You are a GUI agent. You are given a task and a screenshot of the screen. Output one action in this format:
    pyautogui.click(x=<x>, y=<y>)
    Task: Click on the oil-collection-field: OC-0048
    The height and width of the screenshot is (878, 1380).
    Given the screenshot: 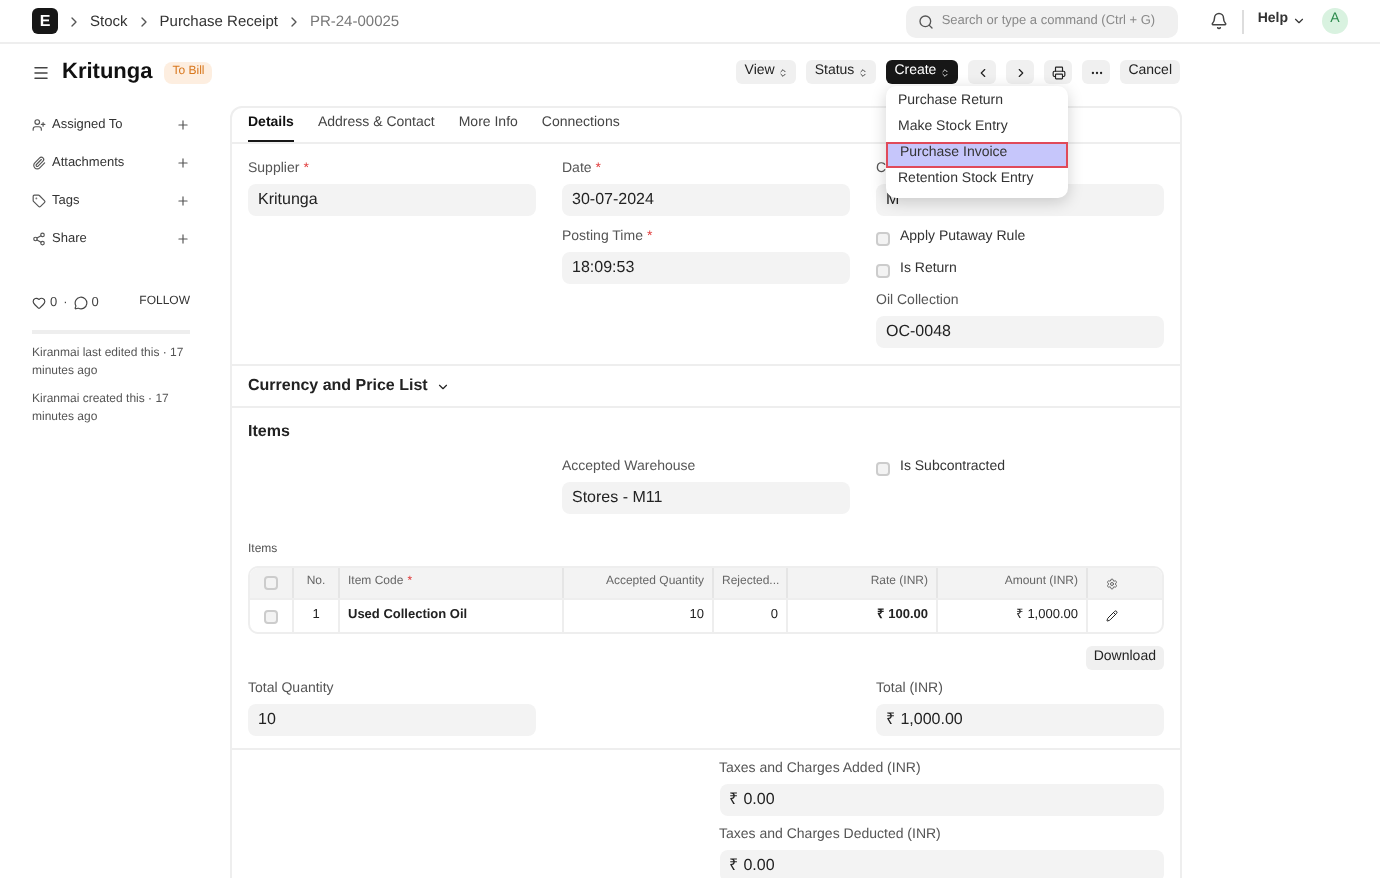 What is the action you would take?
    pyautogui.click(x=1020, y=332)
    